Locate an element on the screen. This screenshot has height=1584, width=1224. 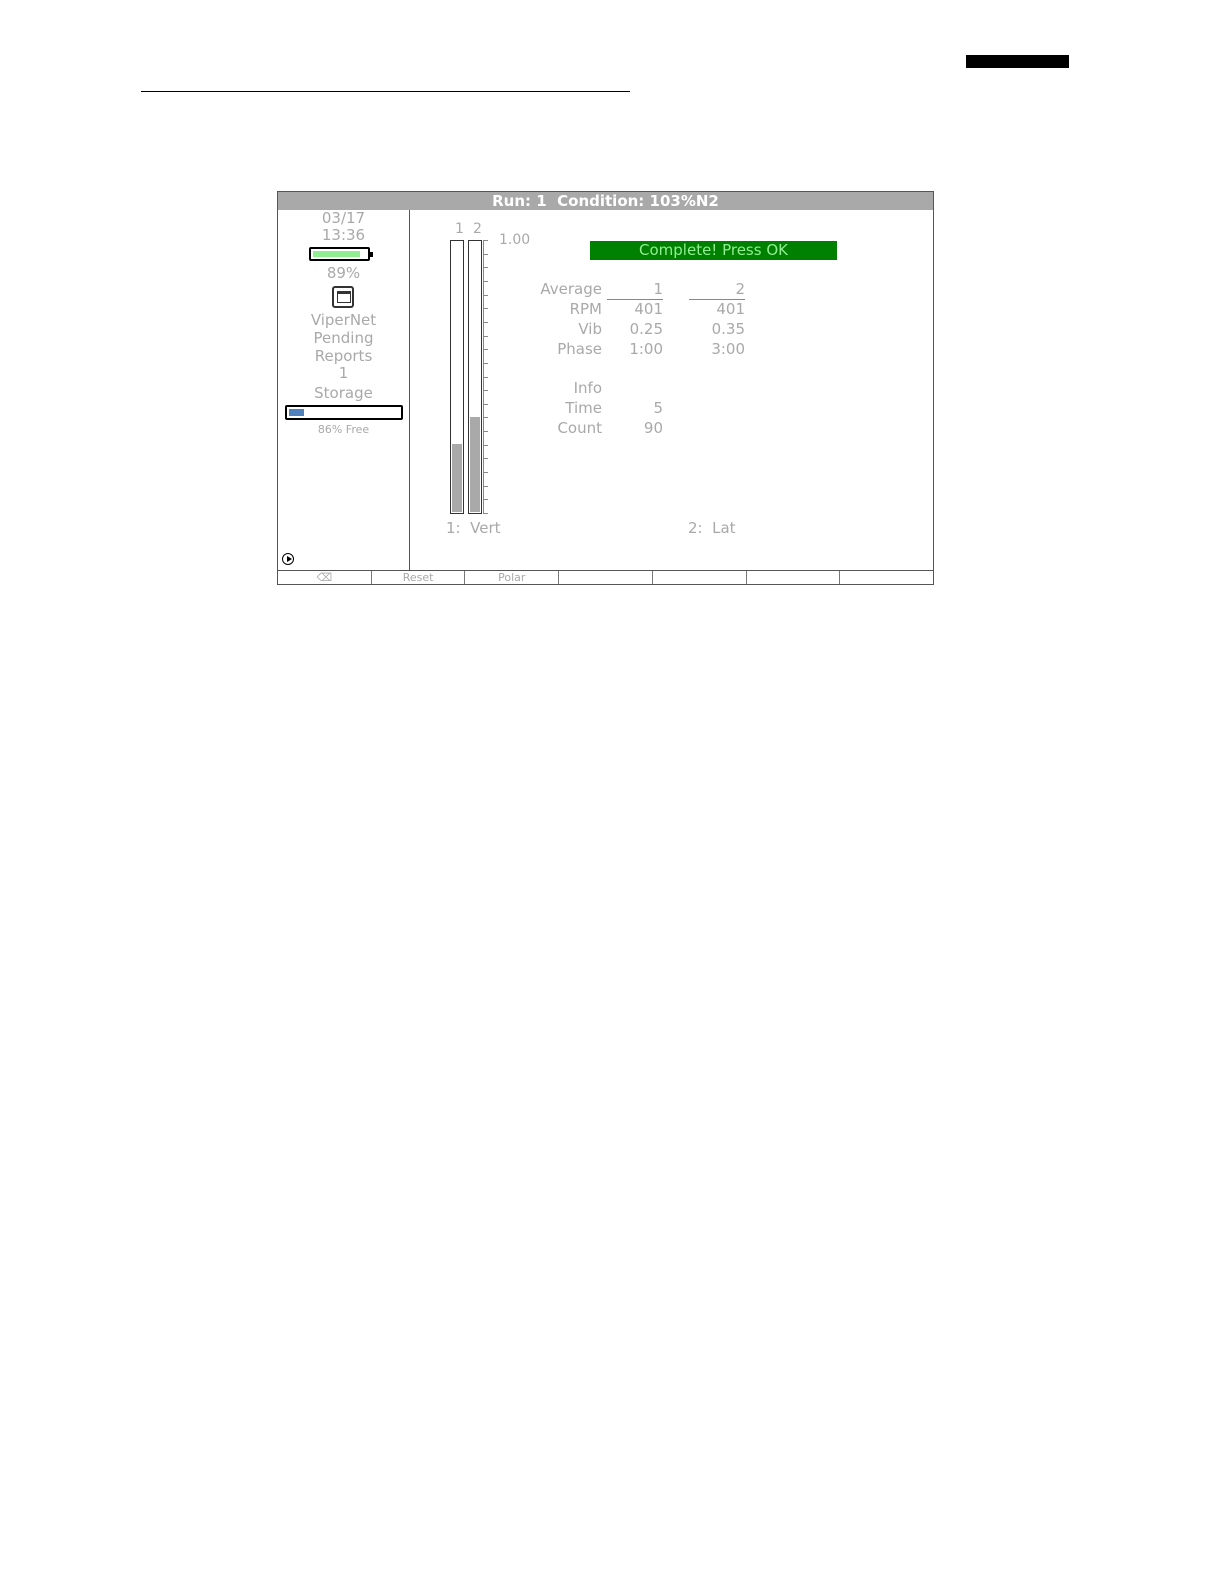
storage-meter is located at coordinates (344, 412).